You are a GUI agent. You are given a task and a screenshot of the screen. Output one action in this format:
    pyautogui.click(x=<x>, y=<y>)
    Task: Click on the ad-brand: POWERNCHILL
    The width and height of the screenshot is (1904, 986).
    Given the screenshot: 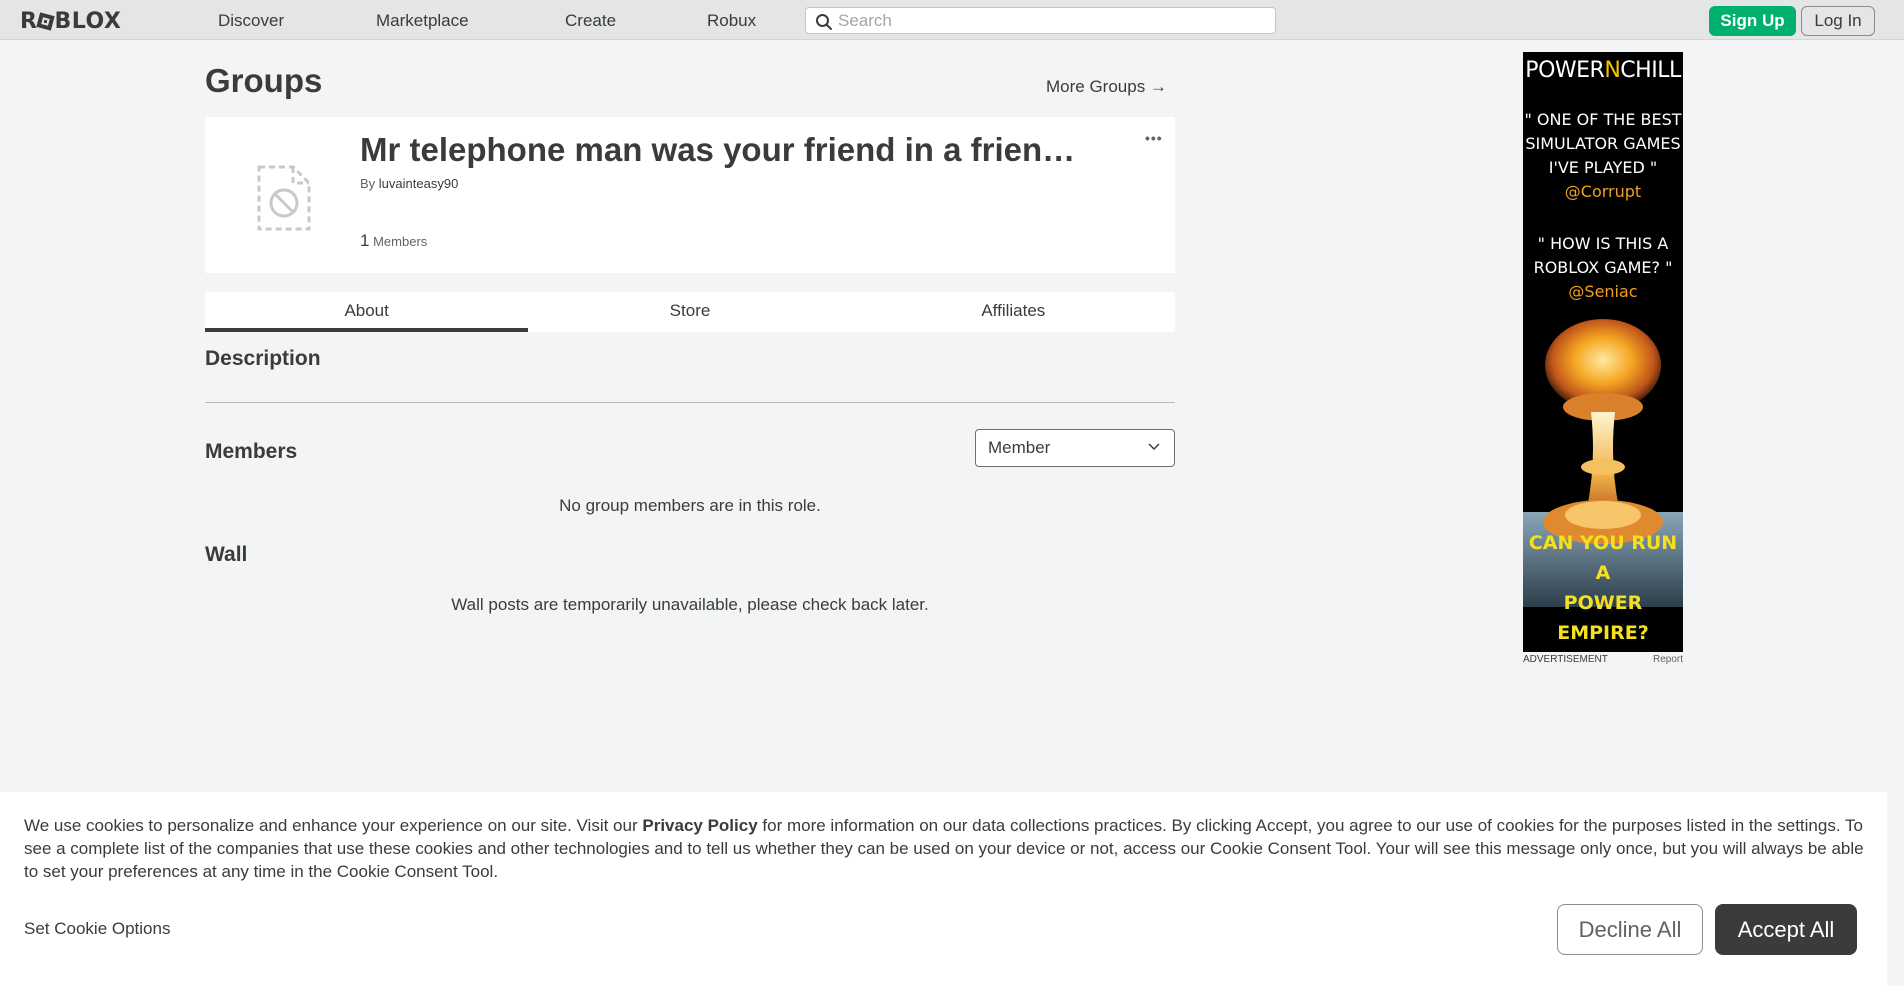 What is the action you would take?
    pyautogui.click(x=1603, y=70)
    